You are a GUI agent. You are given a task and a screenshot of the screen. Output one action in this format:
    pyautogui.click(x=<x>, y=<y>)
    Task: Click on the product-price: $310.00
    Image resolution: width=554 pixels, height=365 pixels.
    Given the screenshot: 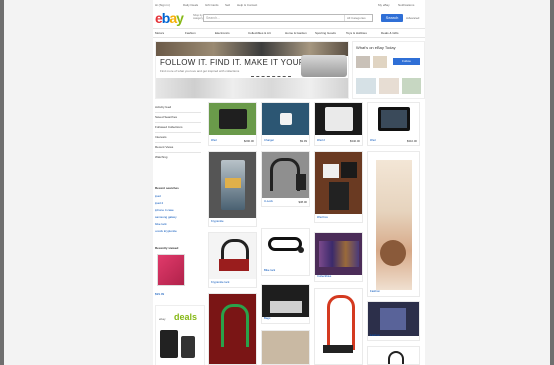 What is the action you would take?
    pyautogui.click(x=411, y=141)
    